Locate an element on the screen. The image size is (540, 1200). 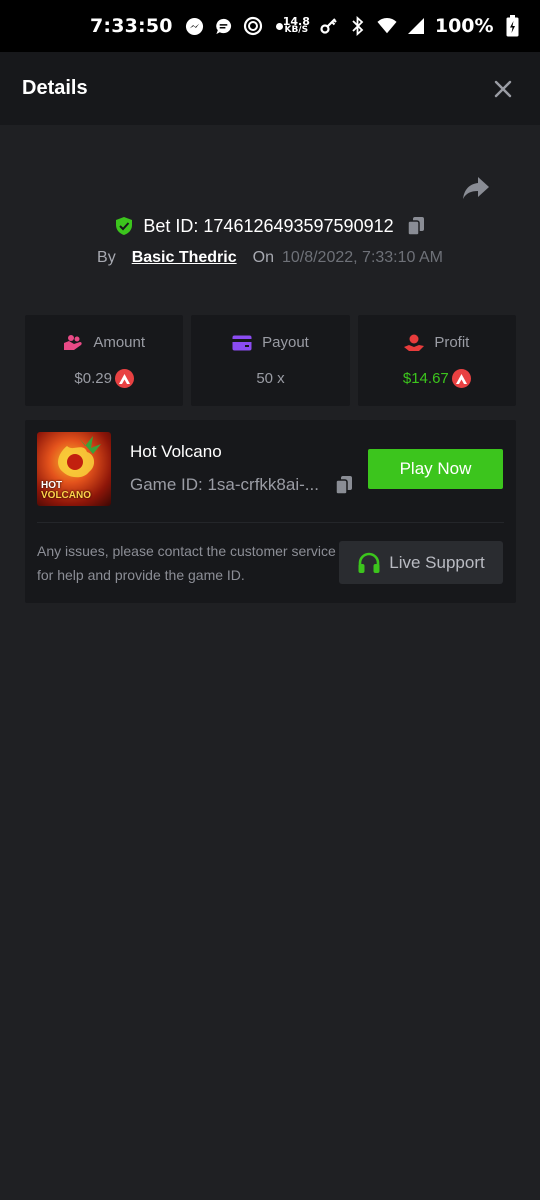
network-speed: 14.8 KB/S is located at coordinates (296, 25).